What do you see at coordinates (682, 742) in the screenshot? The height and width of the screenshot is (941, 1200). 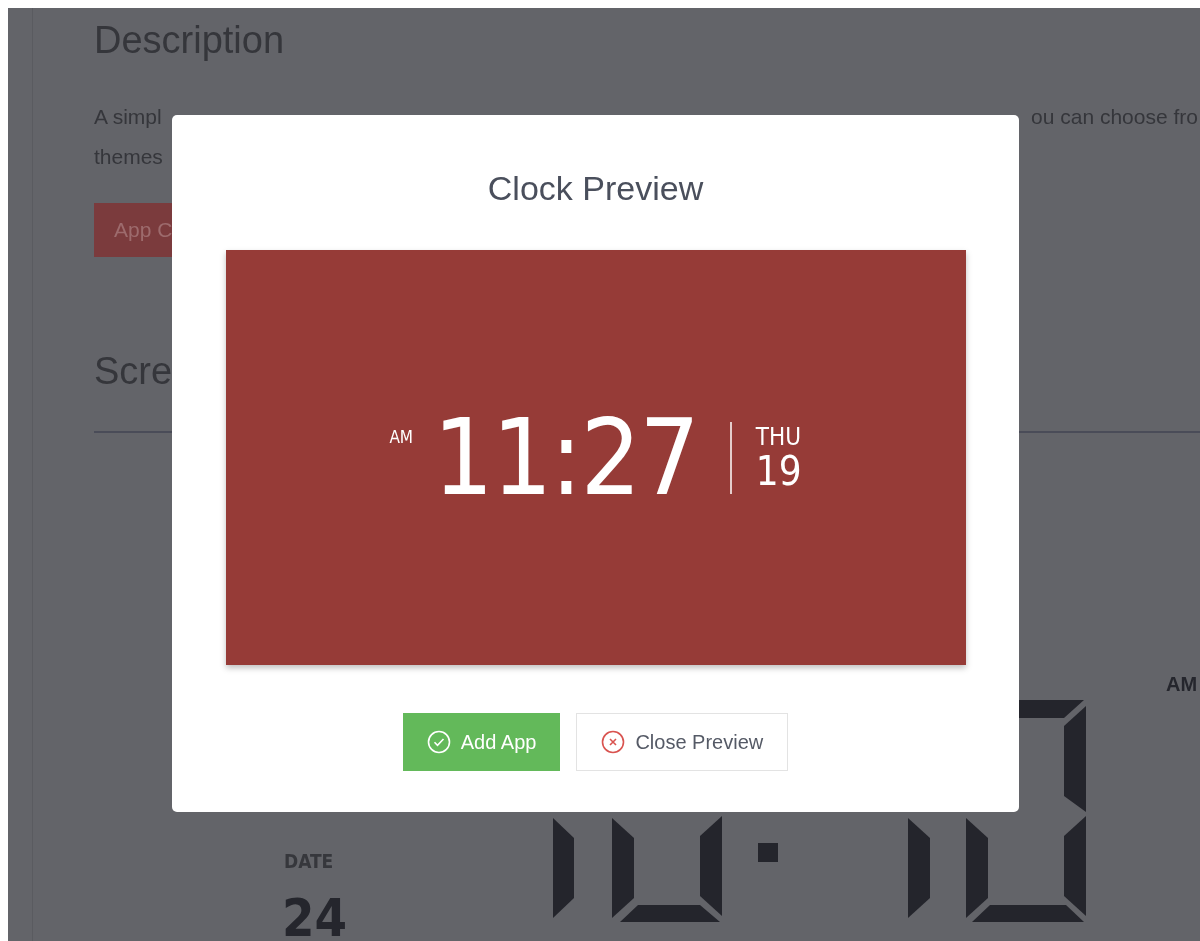 I see `close-preview-button: Close Preview` at bounding box center [682, 742].